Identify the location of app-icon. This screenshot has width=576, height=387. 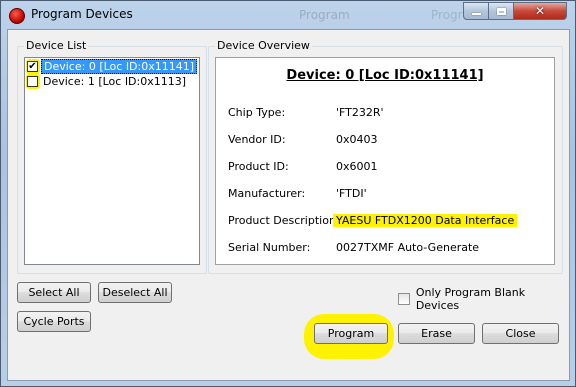
(17, 16).